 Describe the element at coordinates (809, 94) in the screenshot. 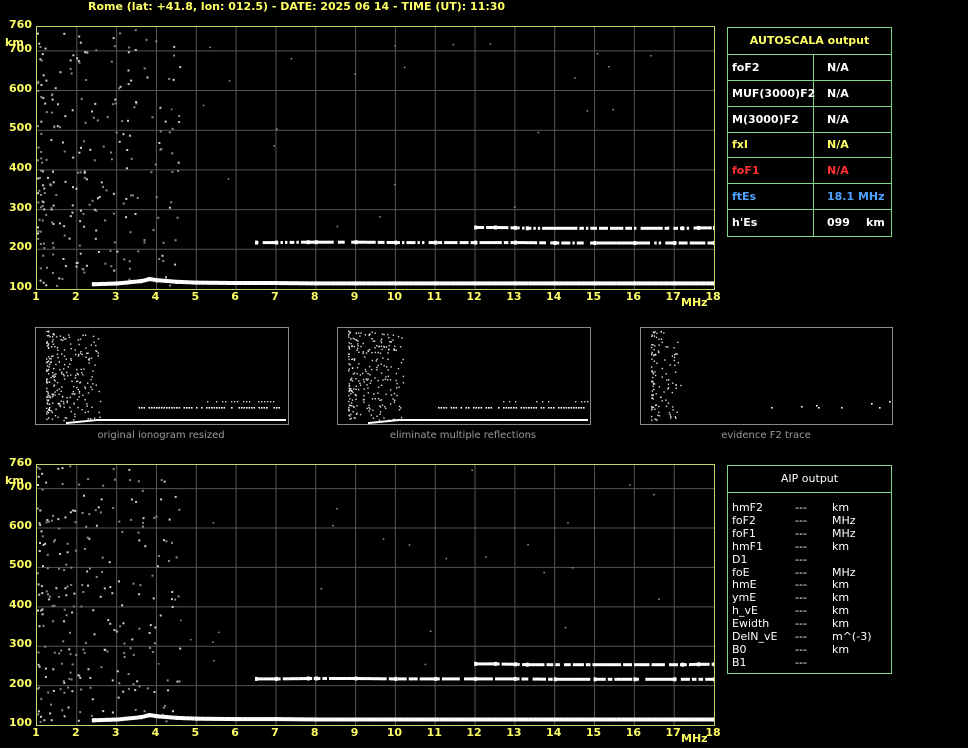

I see `autoscala-row-muf-3000-f2: MUF(3000)F2 N/A` at that location.